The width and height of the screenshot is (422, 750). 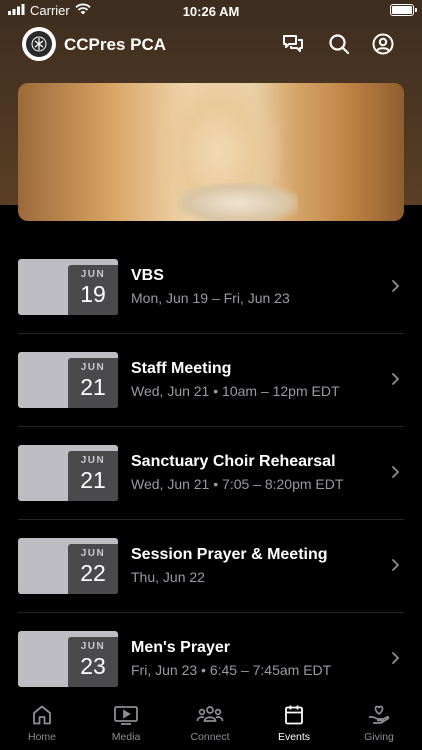 I want to click on date-badge: JUN 22, so click(x=93, y=569).